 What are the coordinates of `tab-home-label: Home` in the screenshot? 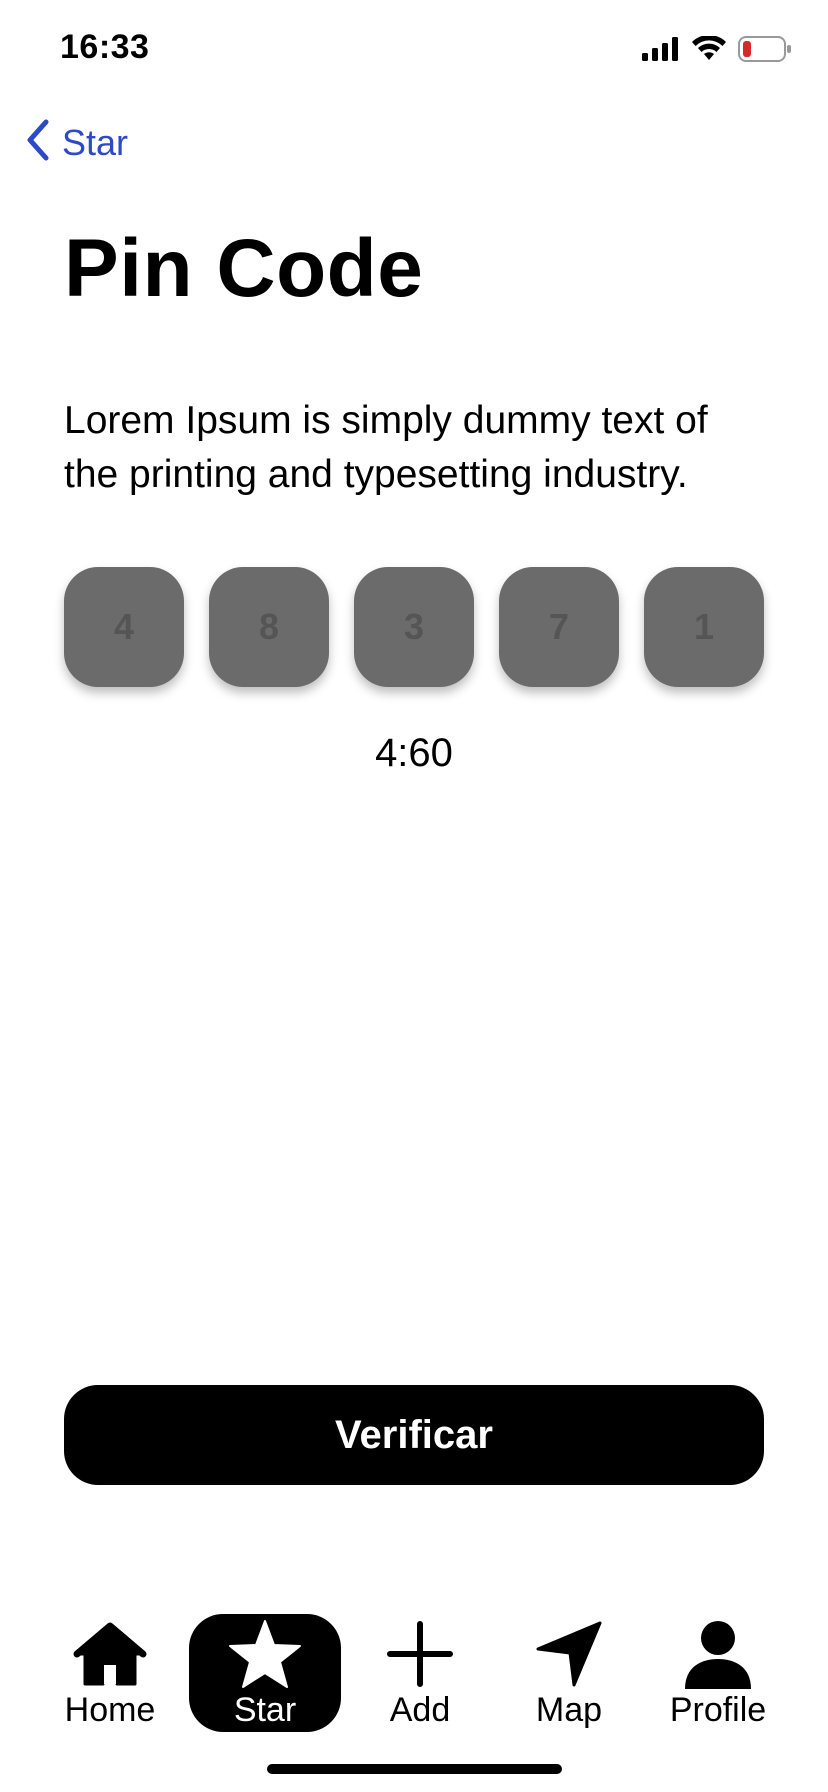 It's located at (110, 1710).